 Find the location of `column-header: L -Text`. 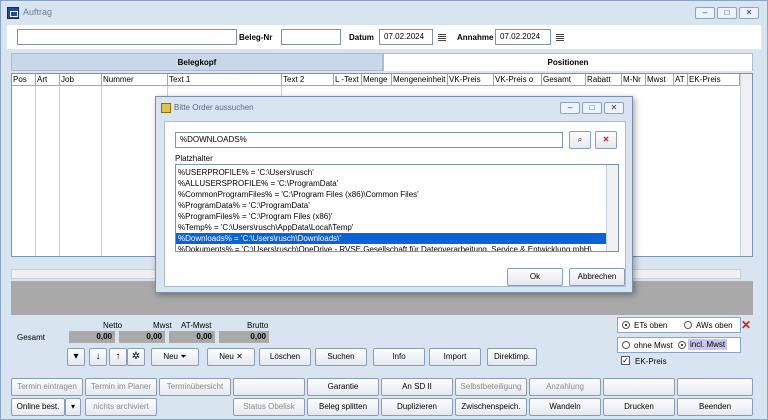

column-header: L -Text is located at coordinates (348, 80).